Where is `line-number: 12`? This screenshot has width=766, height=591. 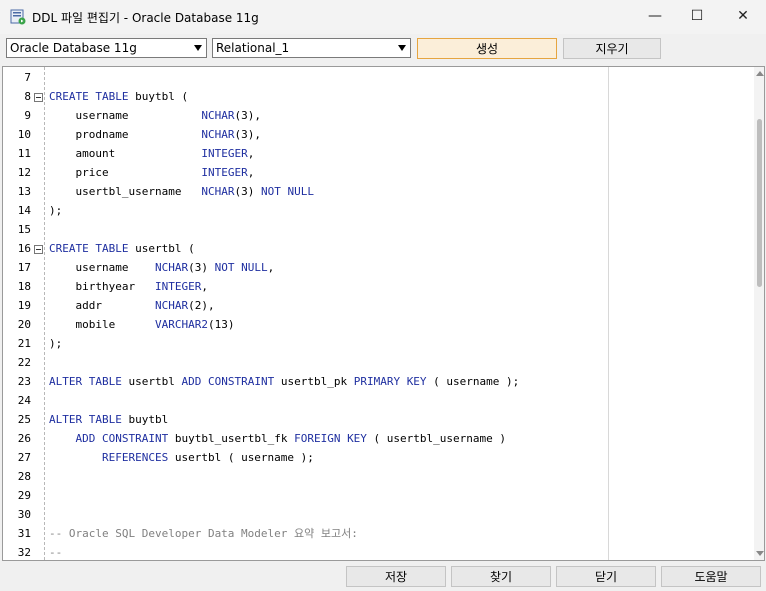
line-number: 12 is located at coordinates (24, 172).